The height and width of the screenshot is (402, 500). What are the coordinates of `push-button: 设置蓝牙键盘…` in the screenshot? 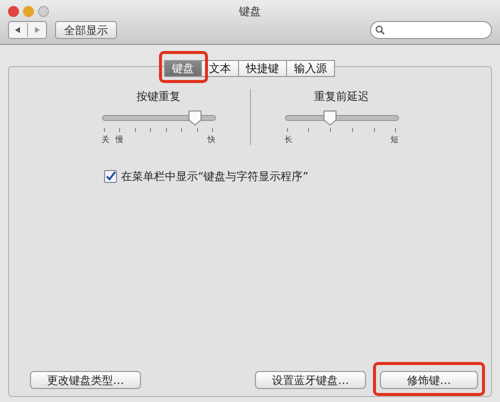 It's located at (310, 380).